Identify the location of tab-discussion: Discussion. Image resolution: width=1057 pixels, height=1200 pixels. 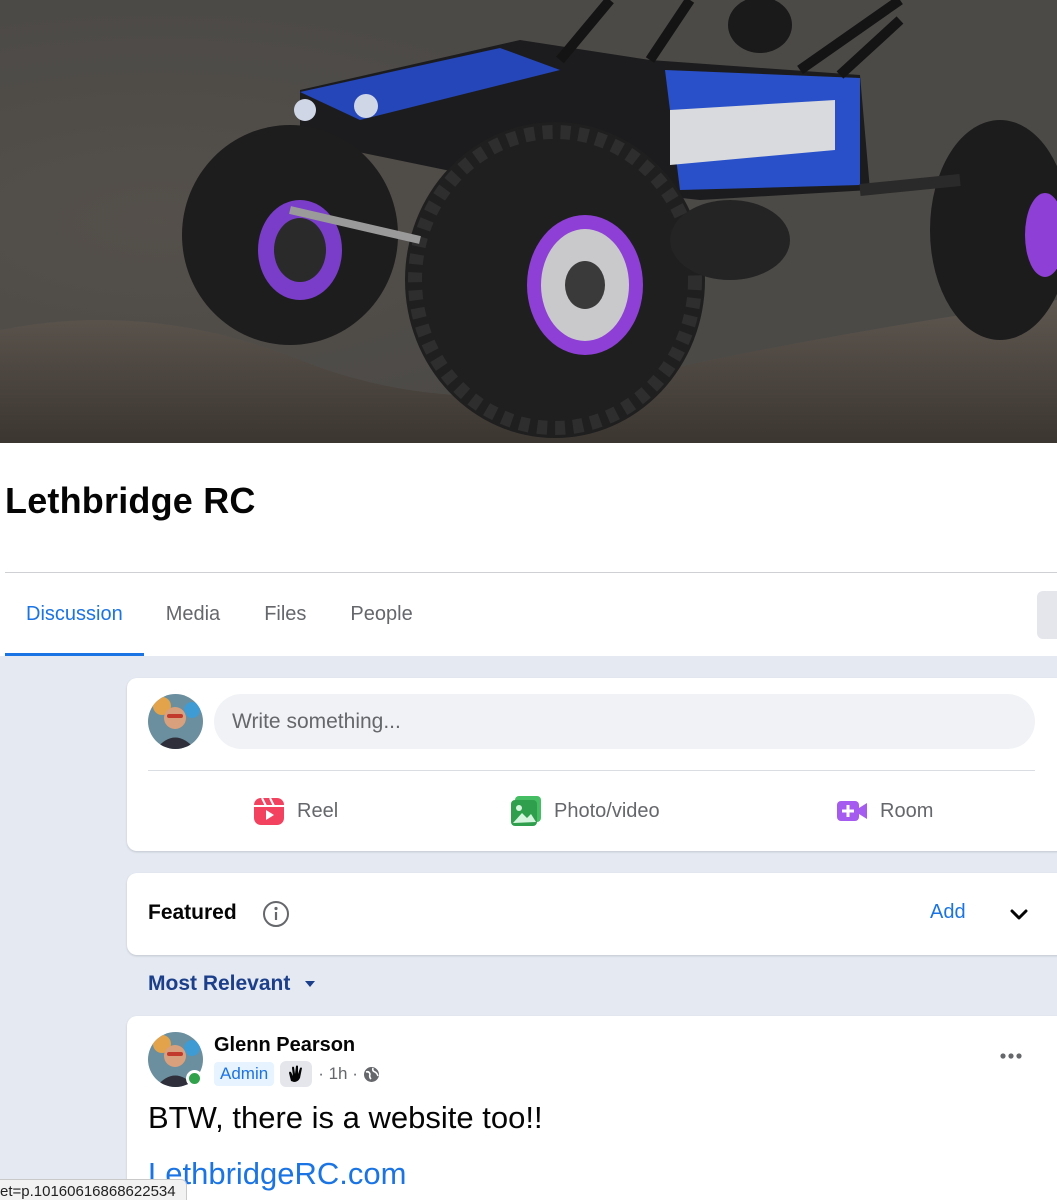
(74, 614).